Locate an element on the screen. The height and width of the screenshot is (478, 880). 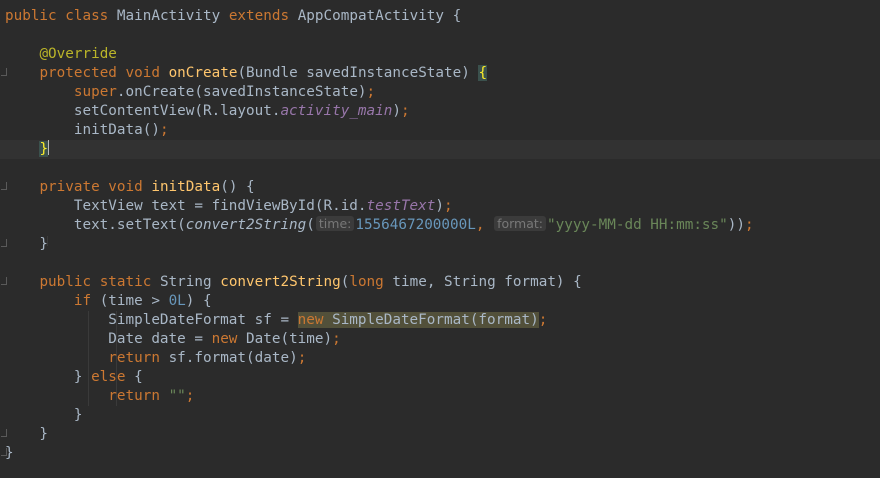
code-token: String is located at coordinates (190, 282).